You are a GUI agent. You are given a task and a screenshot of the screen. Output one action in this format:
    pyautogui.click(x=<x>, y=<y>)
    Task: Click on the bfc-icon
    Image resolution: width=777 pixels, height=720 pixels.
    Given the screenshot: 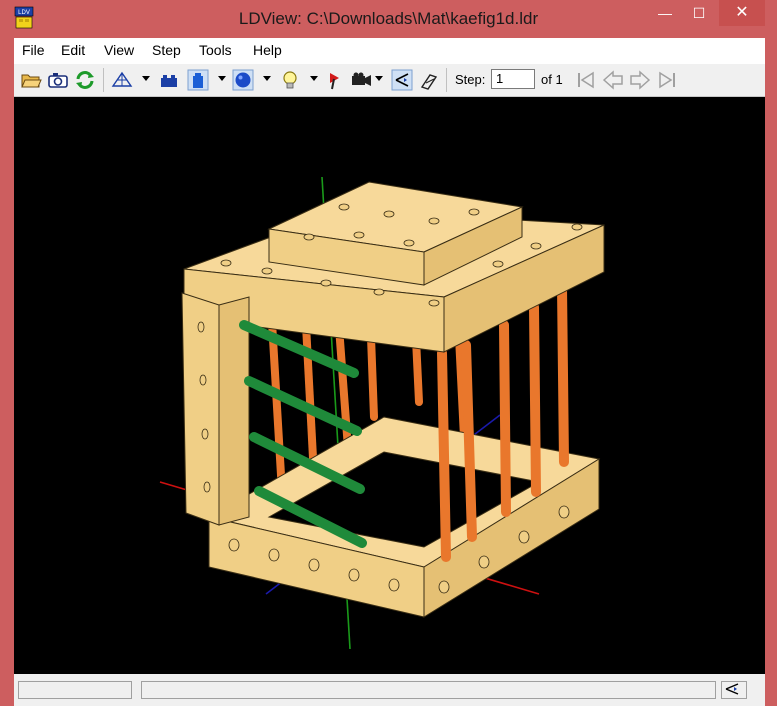 What is the action you would take?
    pyautogui.click(x=336, y=80)
    